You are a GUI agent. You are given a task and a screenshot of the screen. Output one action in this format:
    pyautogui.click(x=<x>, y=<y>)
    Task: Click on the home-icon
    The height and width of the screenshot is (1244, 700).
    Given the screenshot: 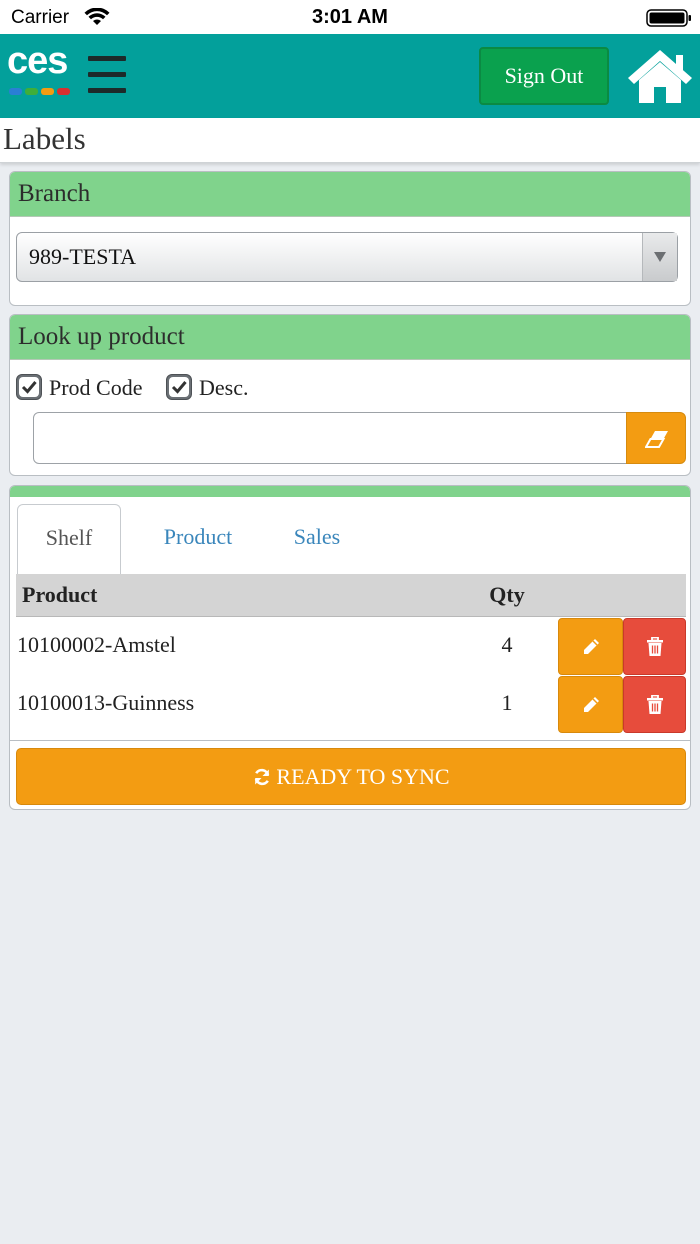 What is the action you would take?
    pyautogui.click(x=660, y=76)
    